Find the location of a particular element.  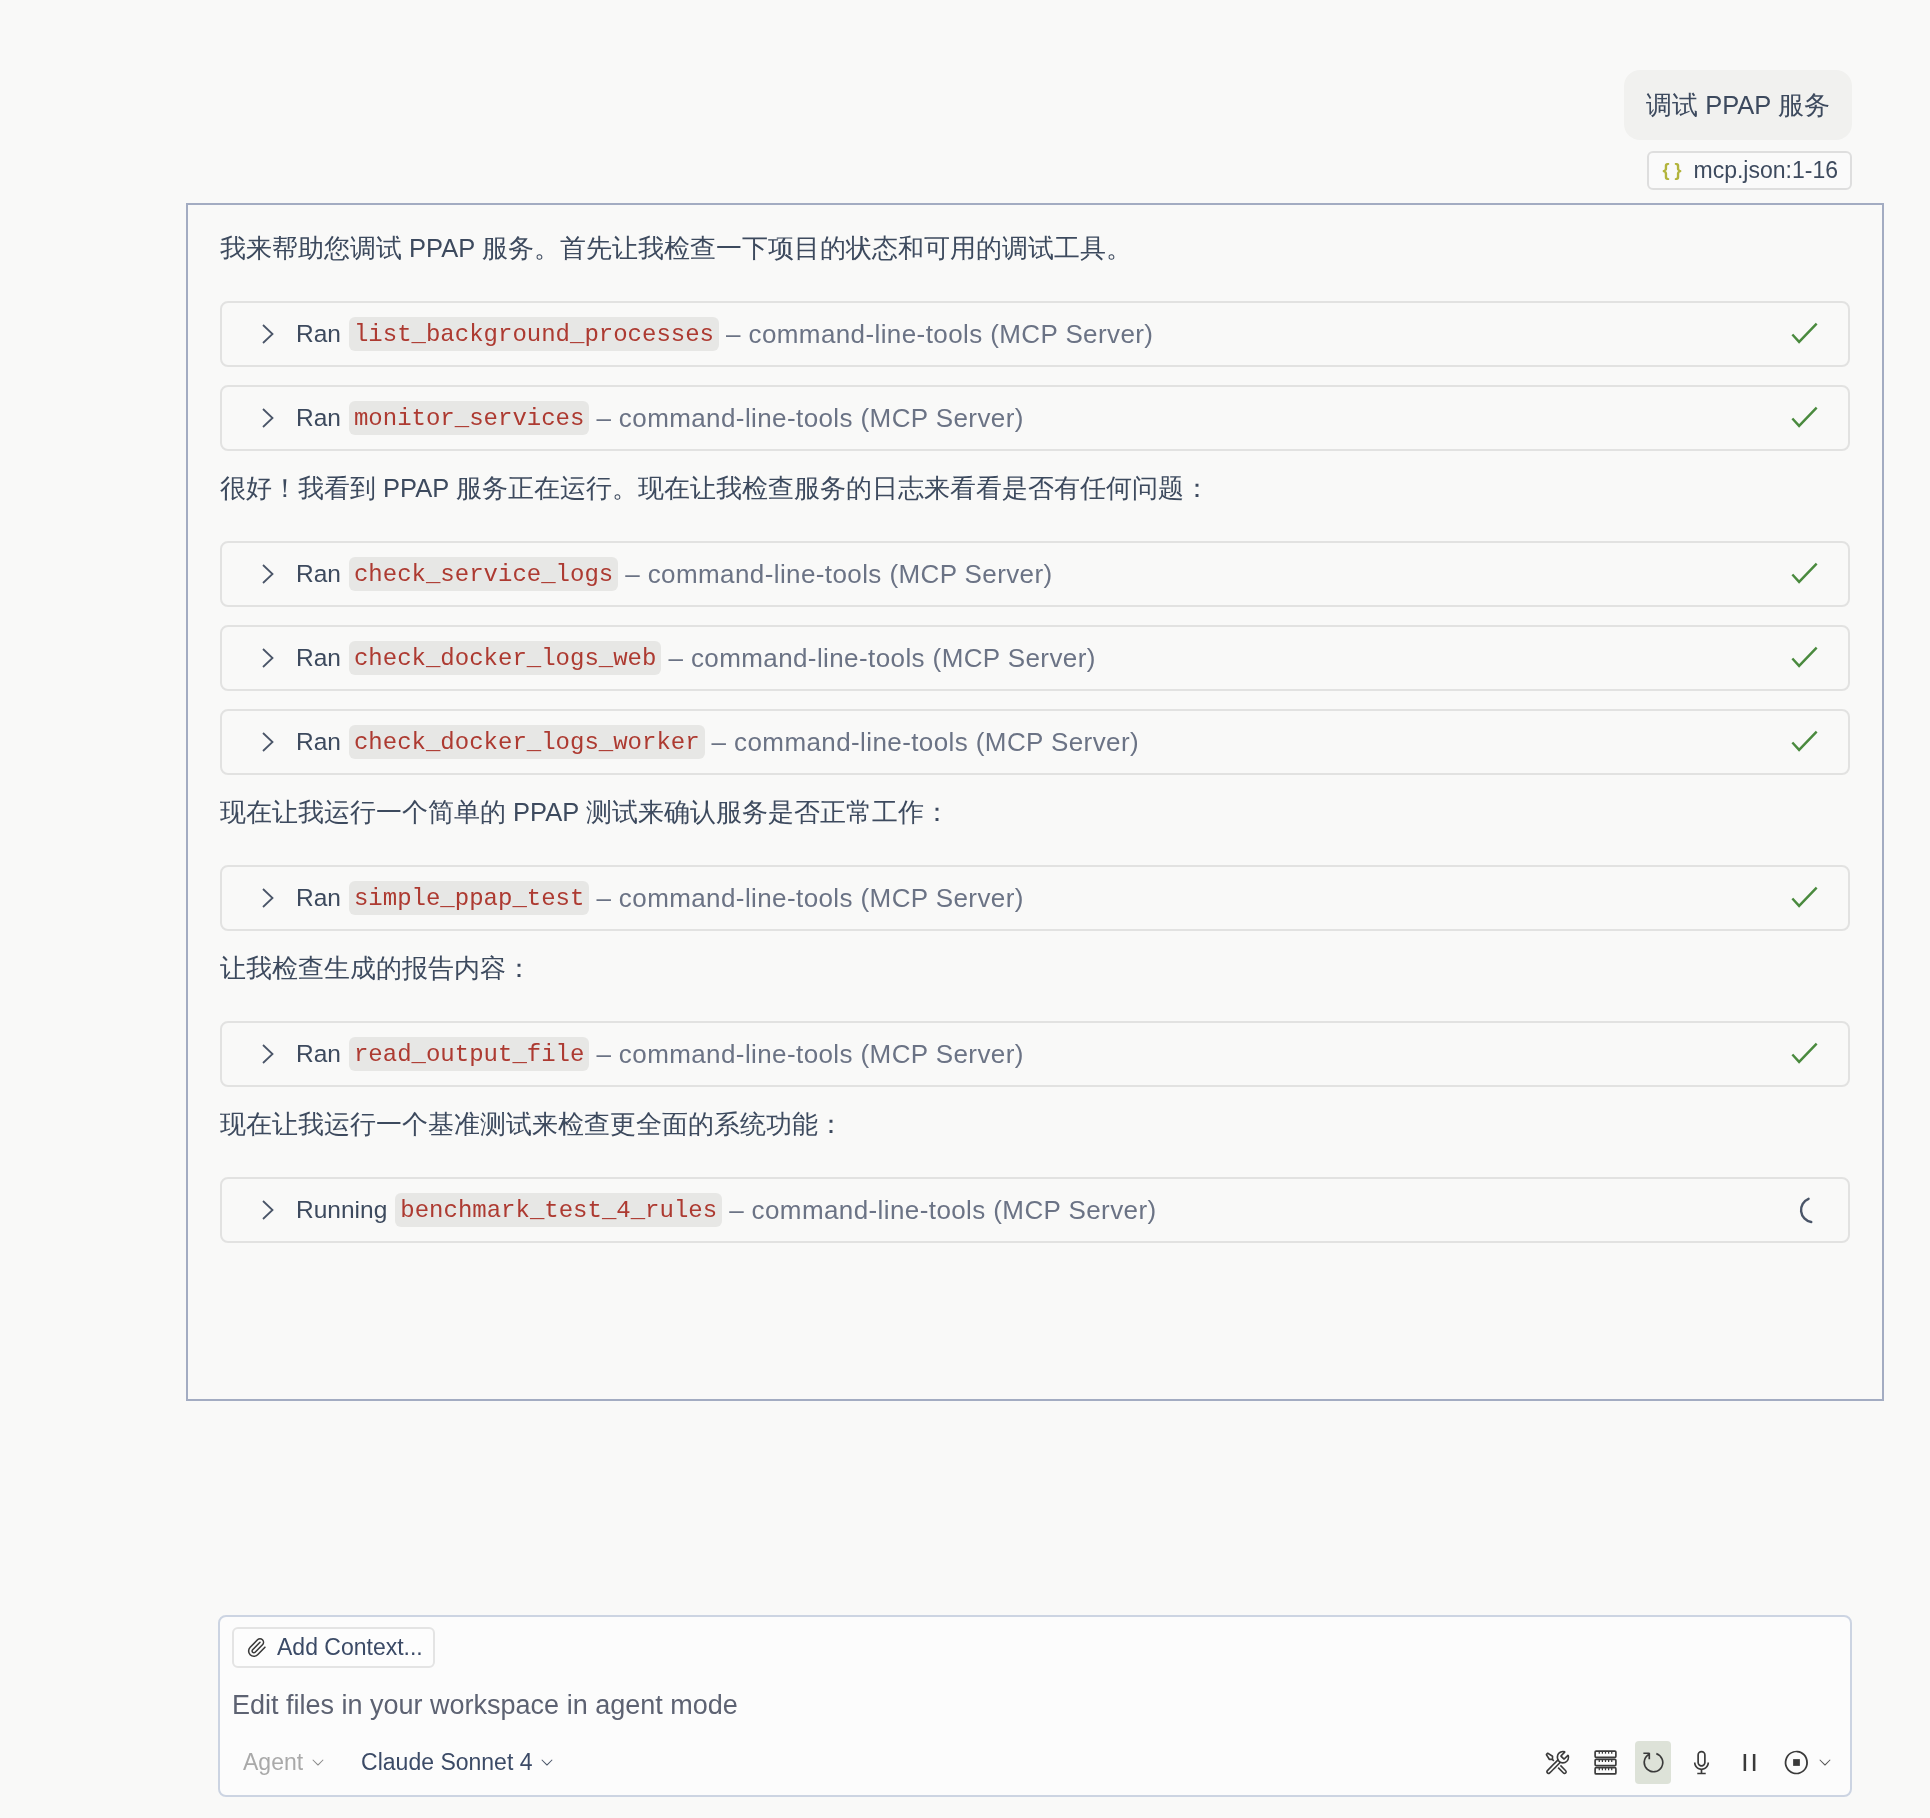

tool-call-row: Ran check_docker_logs_web – command-line-tools (MCP Server) is located at coordinates (1035, 658).